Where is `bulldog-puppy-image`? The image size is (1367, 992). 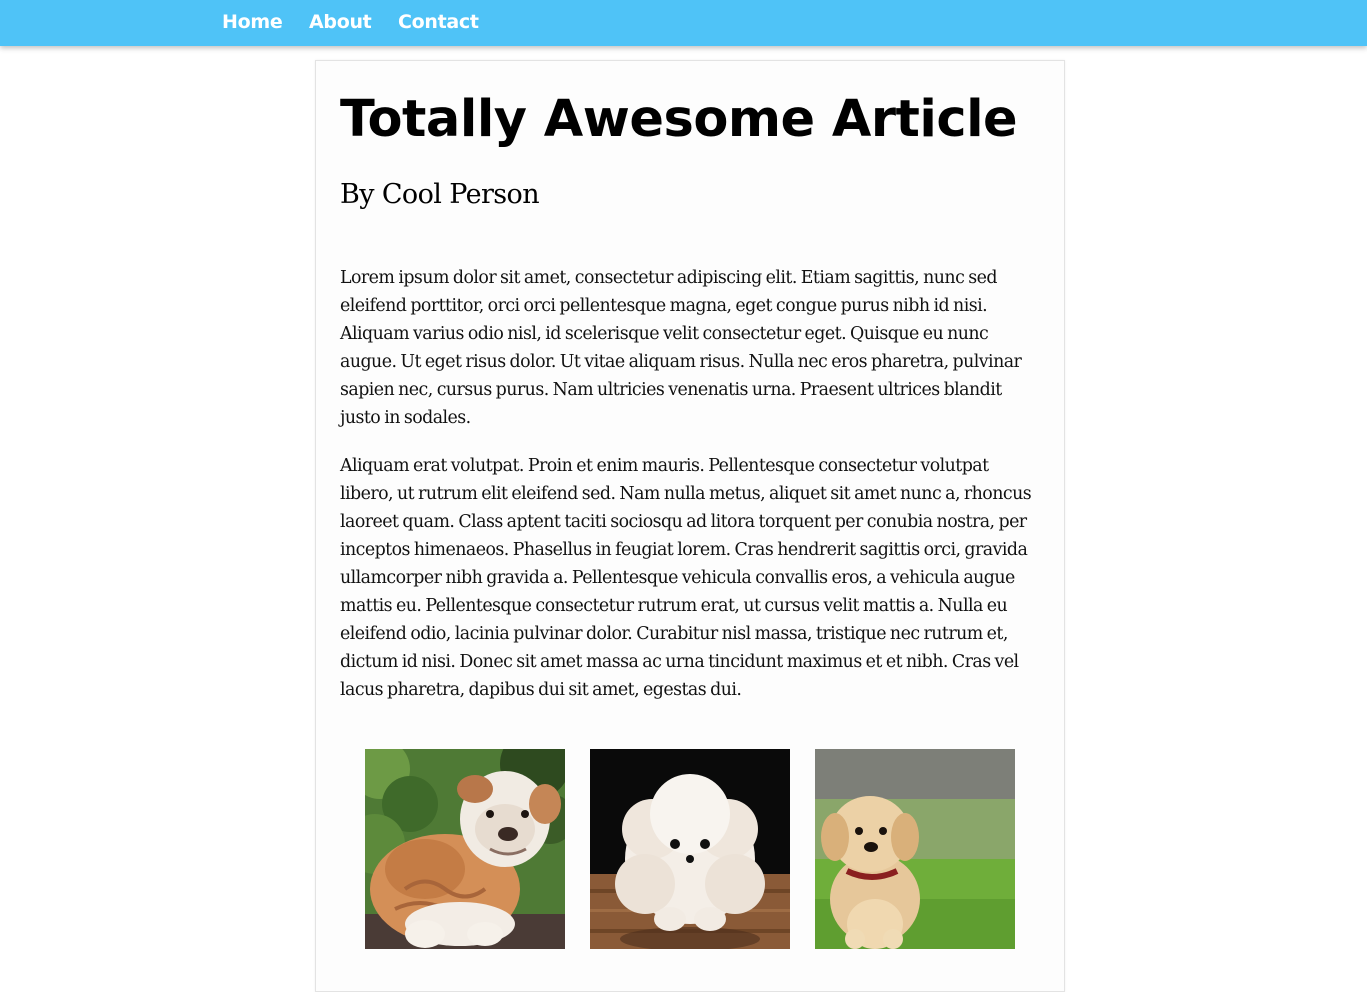
bulldog-puppy-image is located at coordinates (465, 849).